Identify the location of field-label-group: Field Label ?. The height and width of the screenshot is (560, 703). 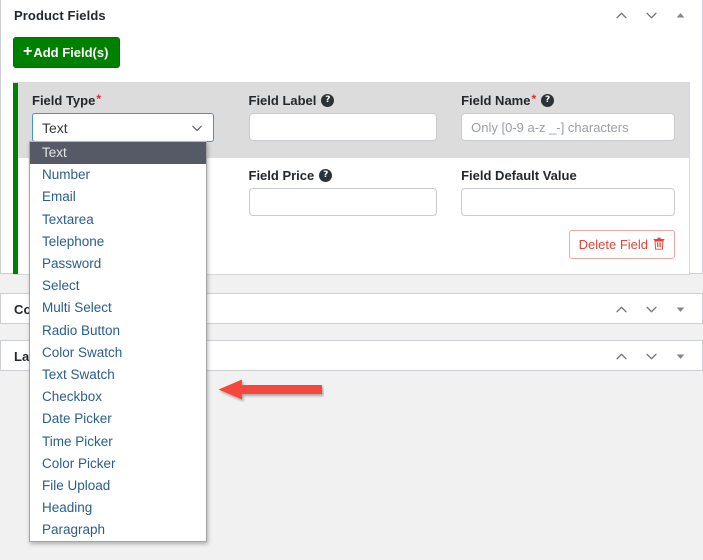
(355, 118).